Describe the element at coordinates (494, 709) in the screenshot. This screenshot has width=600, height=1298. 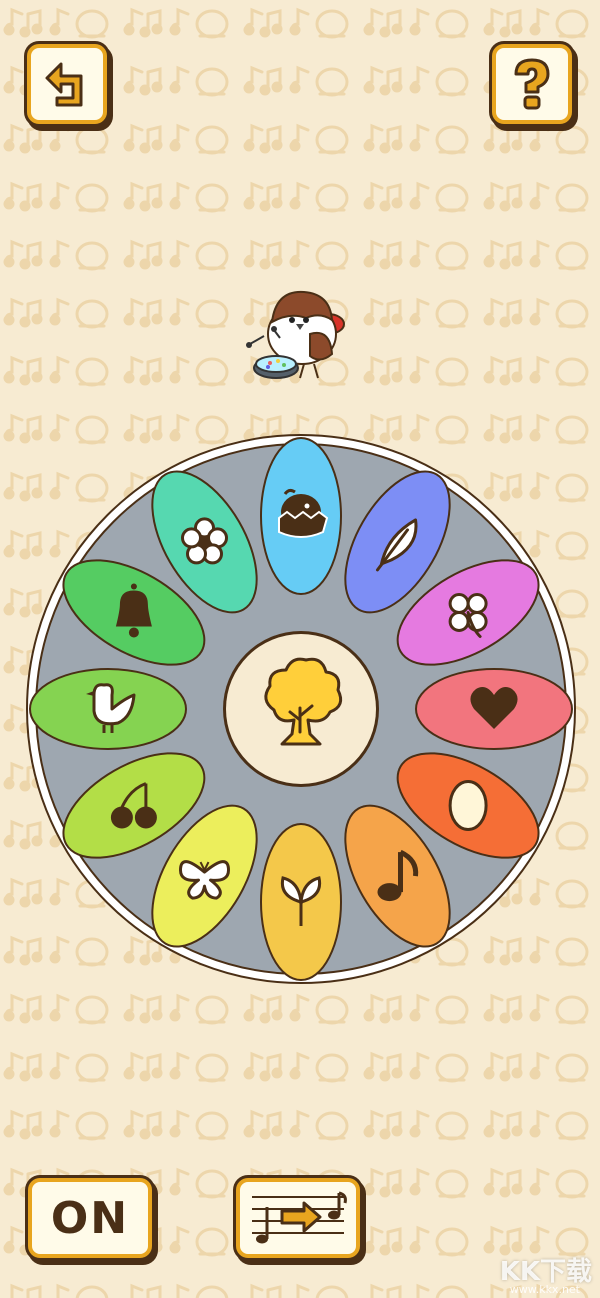
I see `drum-pad-heart` at that location.